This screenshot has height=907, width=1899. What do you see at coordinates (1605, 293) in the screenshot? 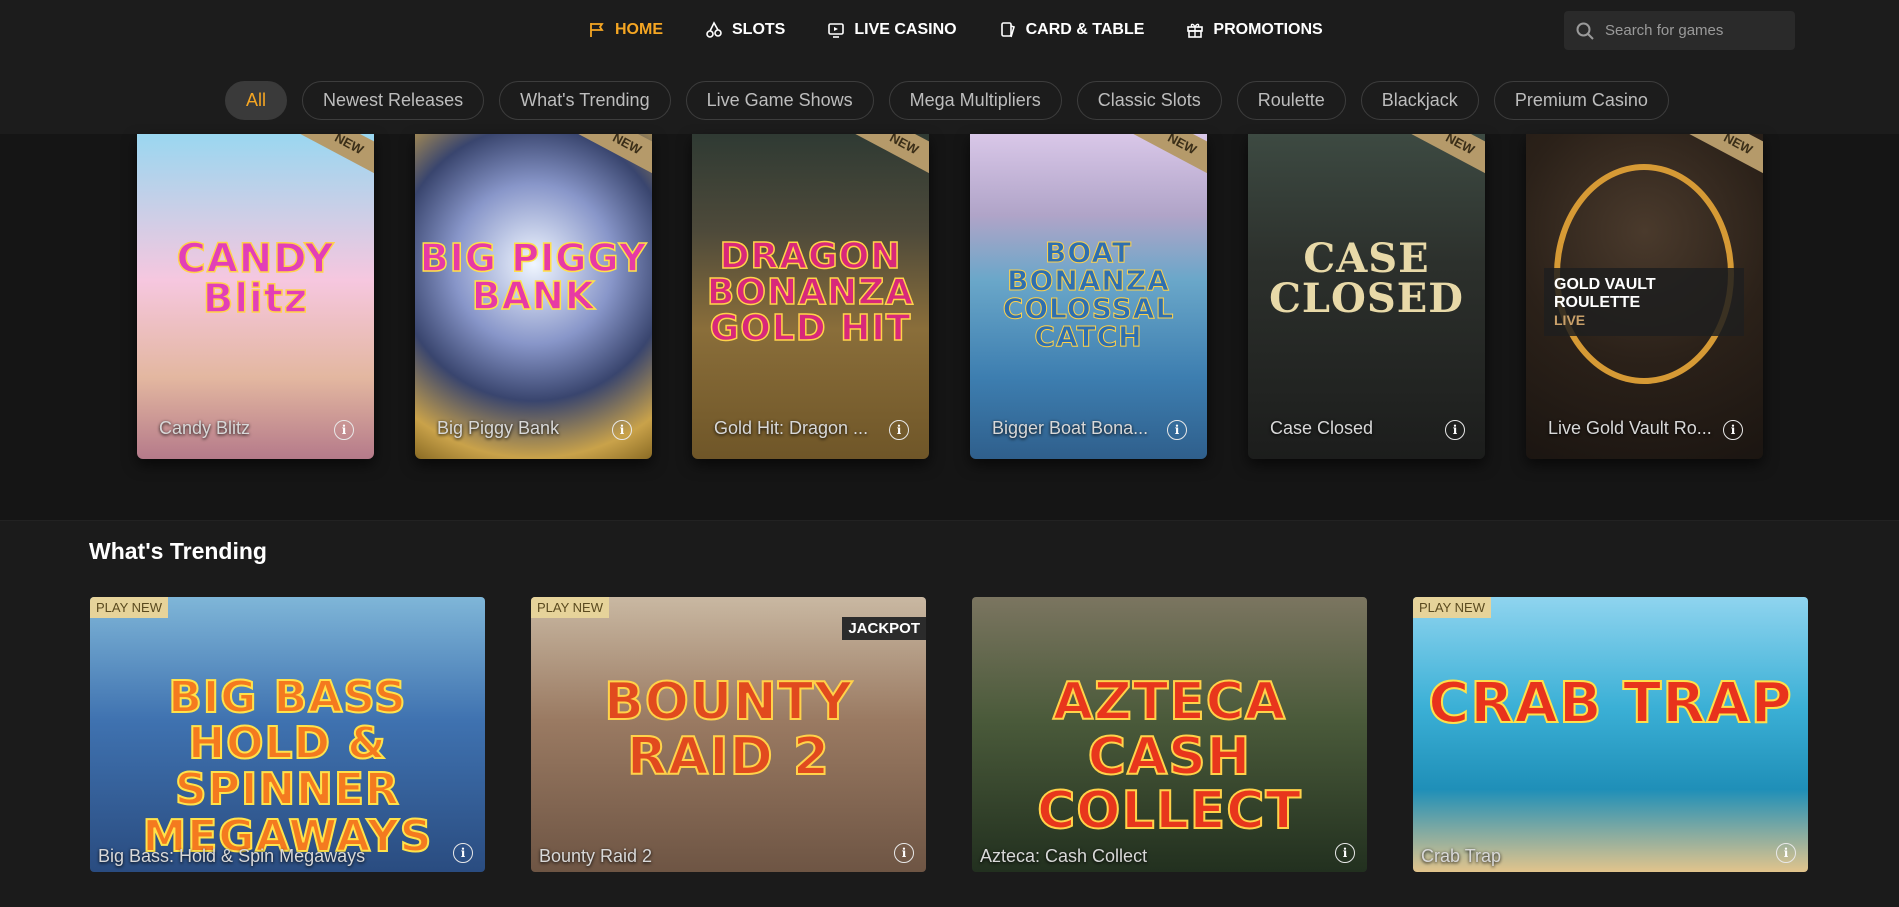
I see `live-game-title: GOLD VAULT ROULETTE` at bounding box center [1605, 293].